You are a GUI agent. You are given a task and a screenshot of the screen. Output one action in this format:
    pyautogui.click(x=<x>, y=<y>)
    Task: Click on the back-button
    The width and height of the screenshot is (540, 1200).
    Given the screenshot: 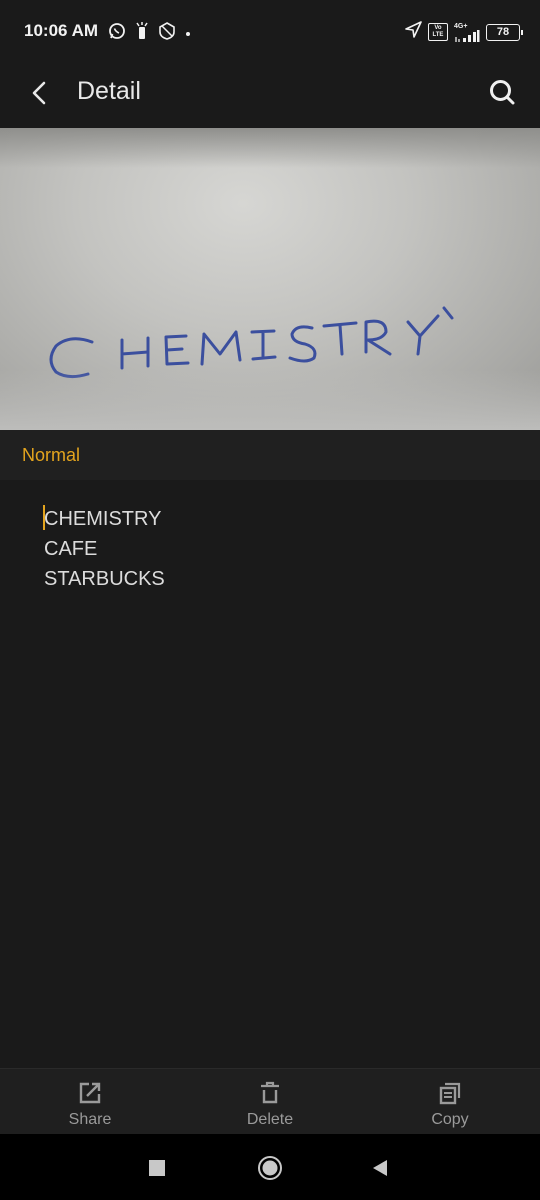 What is the action you would take?
    pyautogui.click(x=39, y=93)
    